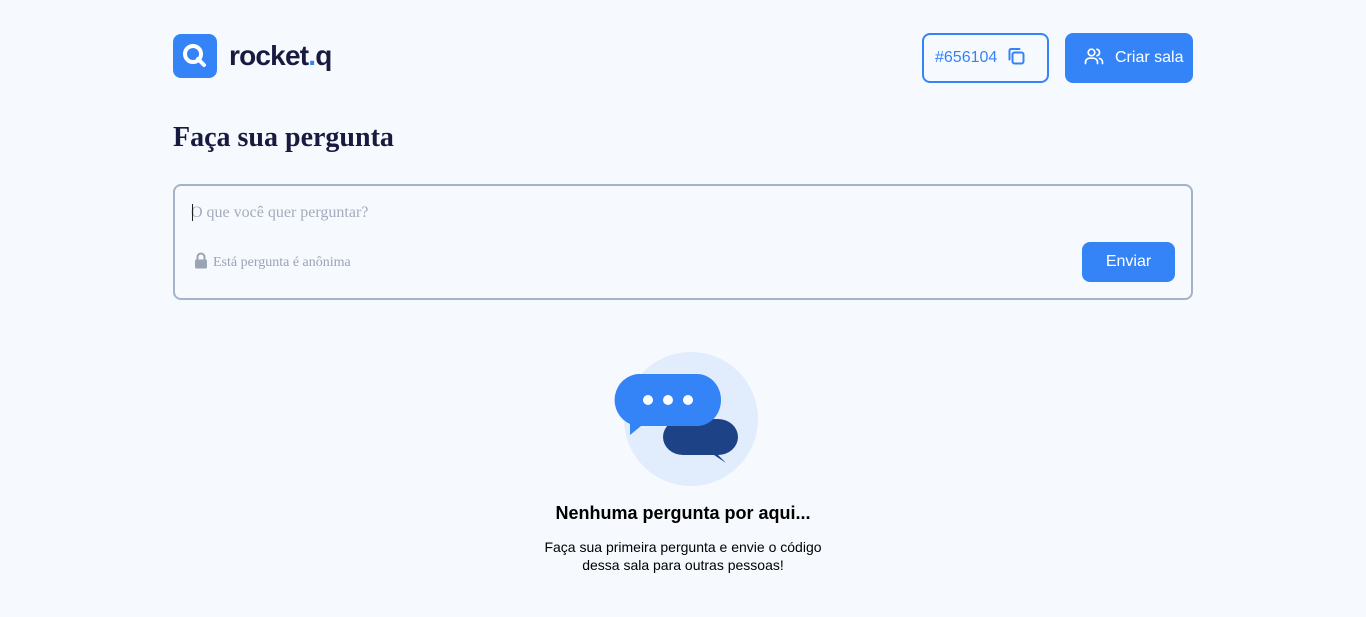 The width and height of the screenshot is (1366, 617). I want to click on page-title: Faça sua pergunta, so click(283, 137).